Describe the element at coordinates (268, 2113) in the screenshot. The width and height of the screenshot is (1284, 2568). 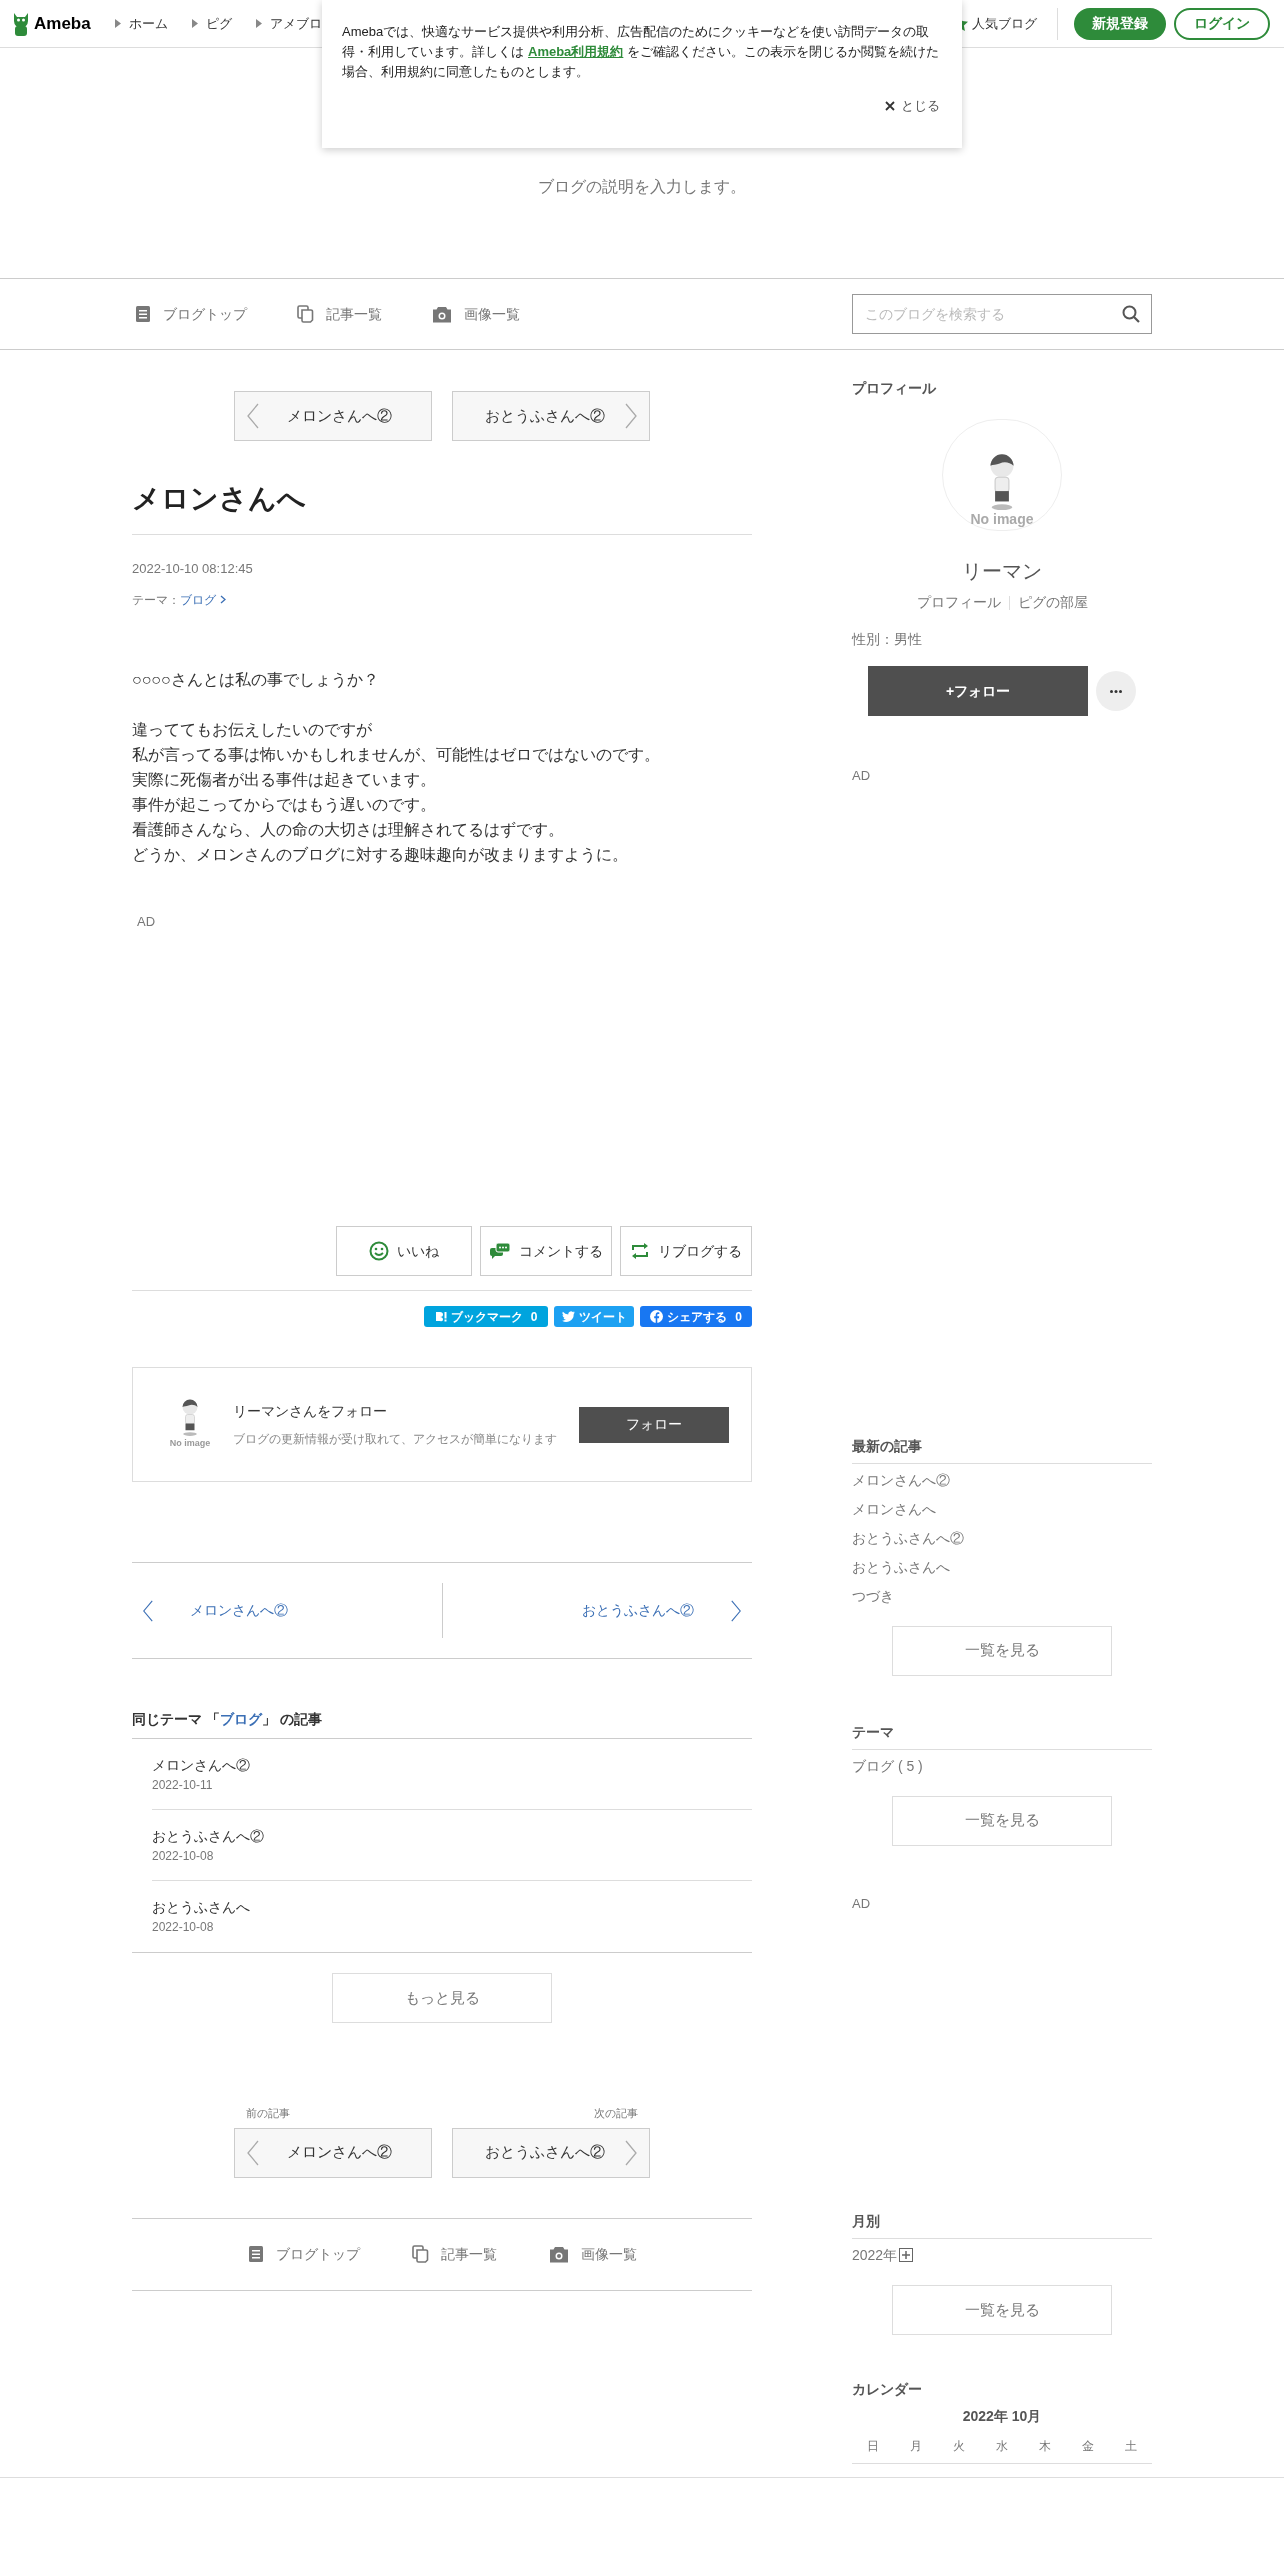
I see `previous-label: 前の記事` at that location.